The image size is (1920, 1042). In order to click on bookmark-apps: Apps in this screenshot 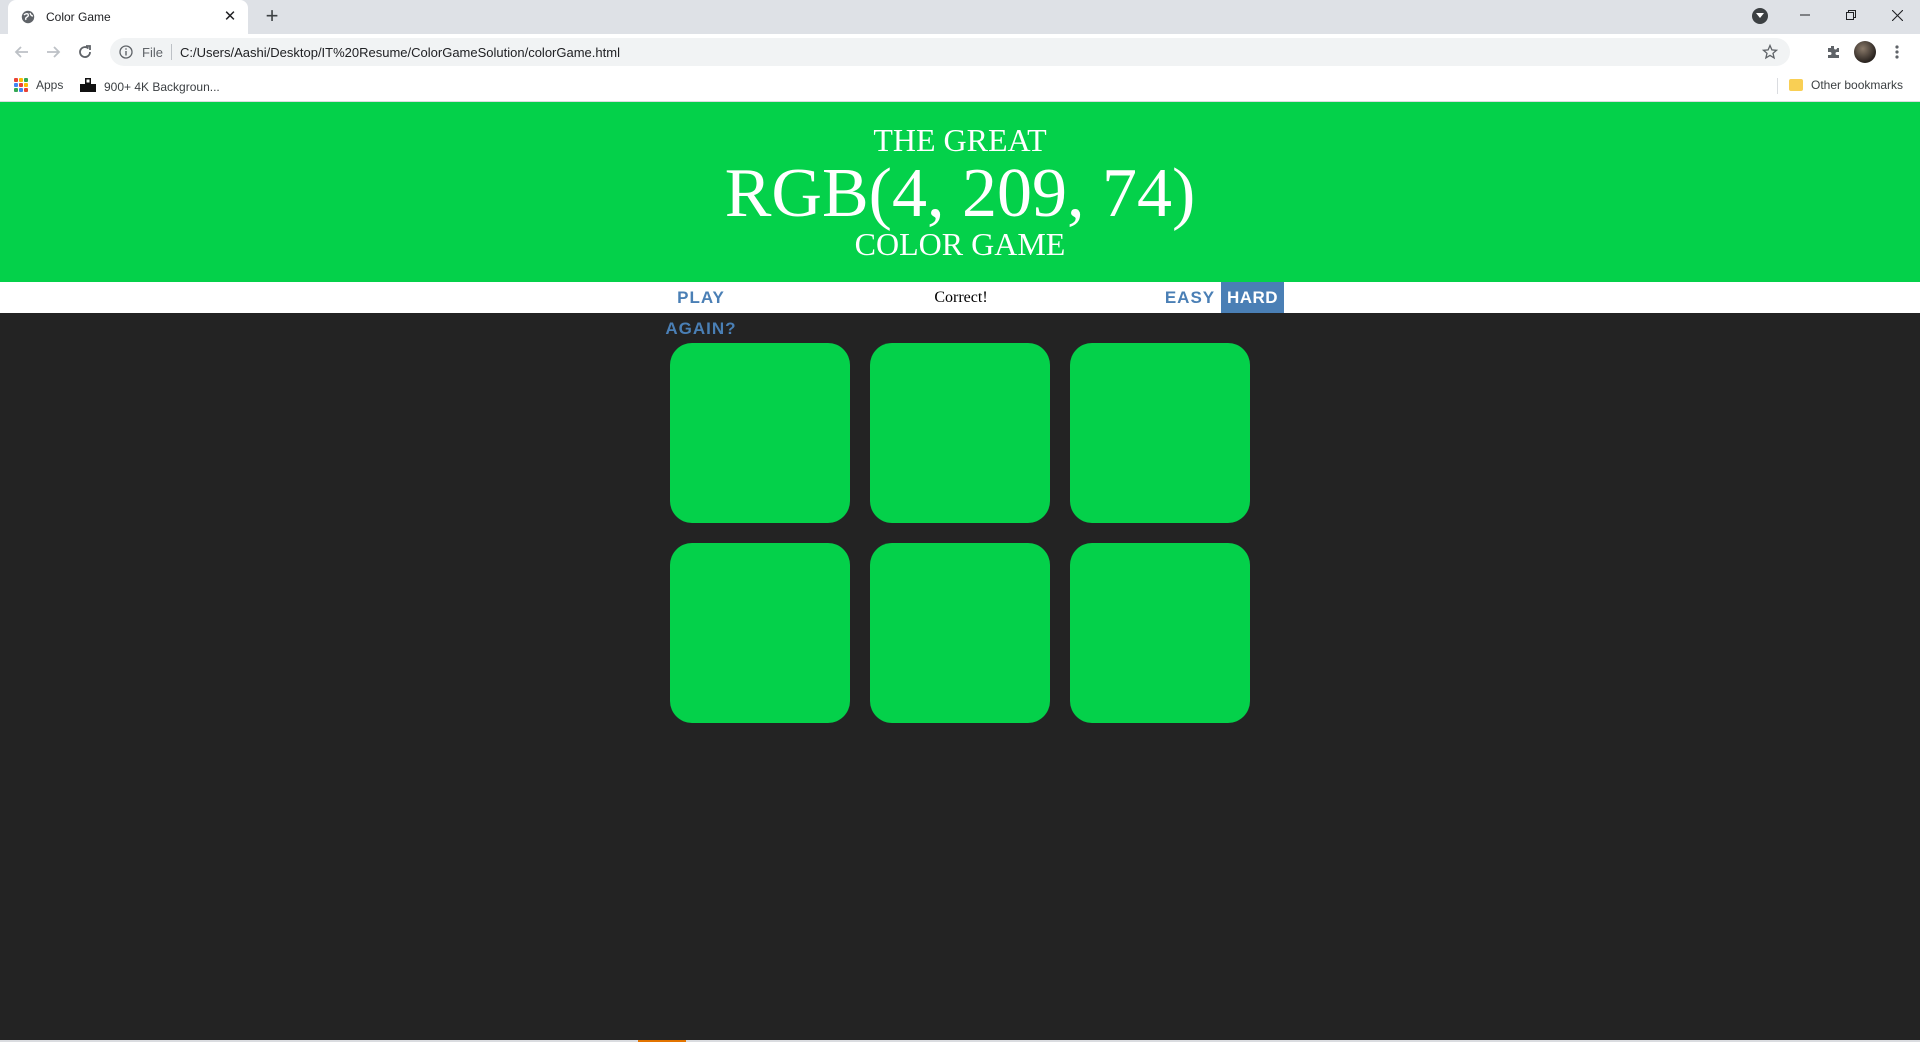, I will do `click(38, 85)`.